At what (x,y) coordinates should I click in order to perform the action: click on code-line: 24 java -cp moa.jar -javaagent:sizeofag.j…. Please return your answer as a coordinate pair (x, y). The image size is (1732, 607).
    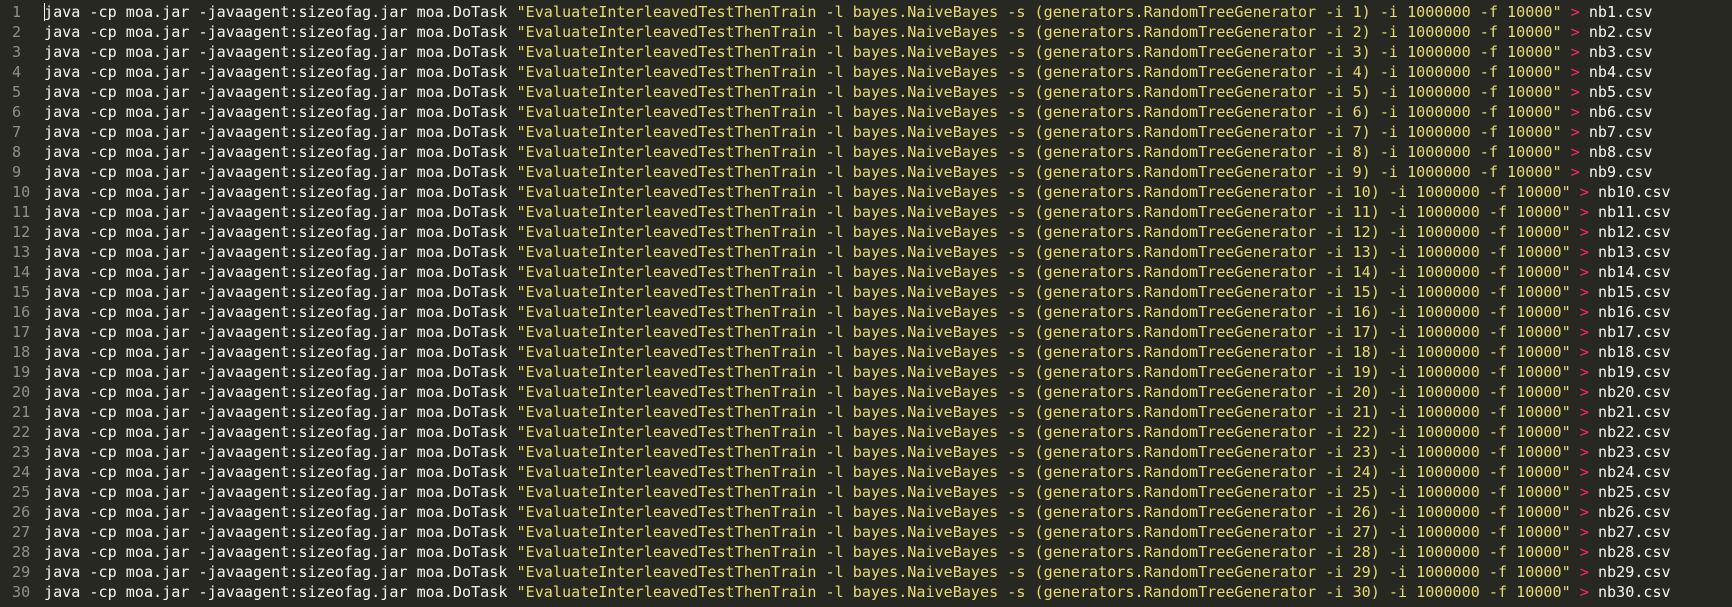
    Looking at the image, I should click on (866, 472).